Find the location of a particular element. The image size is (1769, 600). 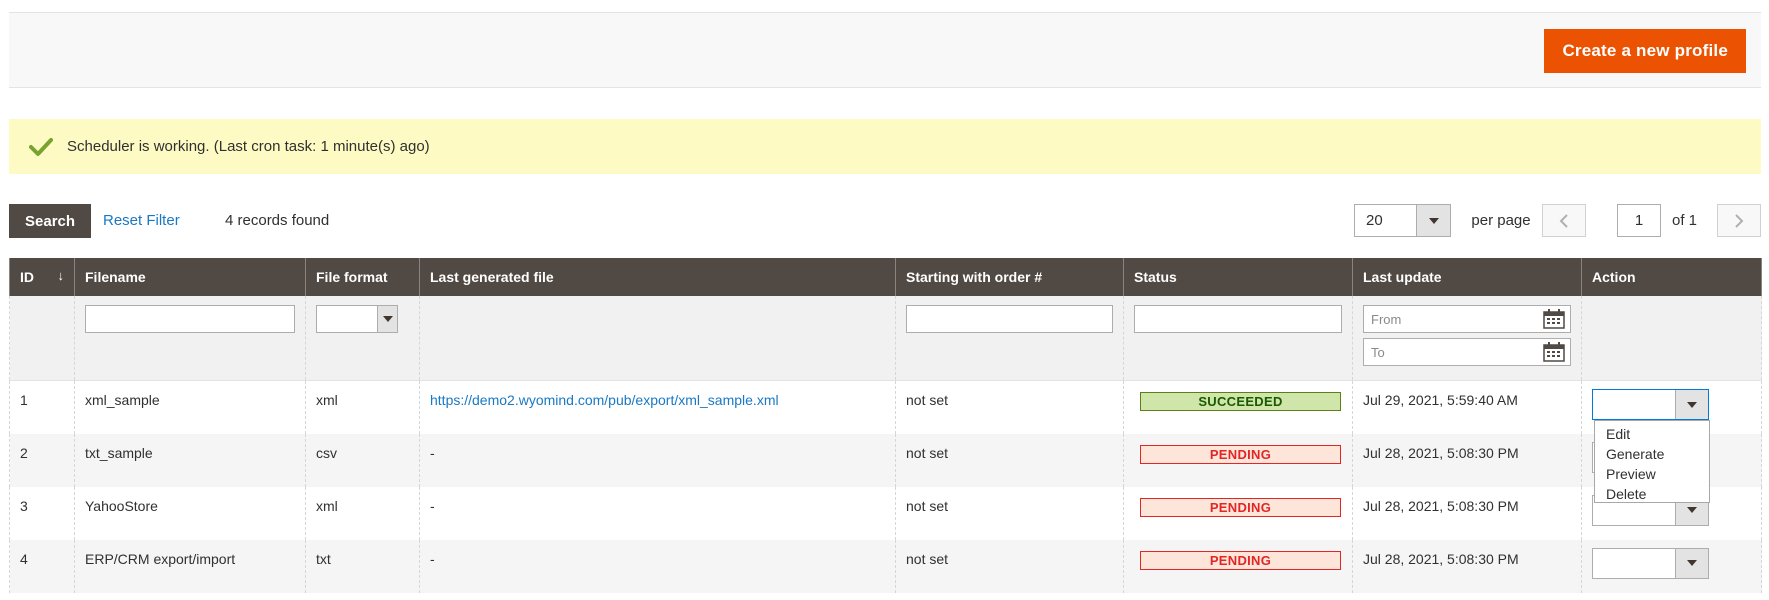

action-option-preview: Preview is located at coordinates (1652, 474).